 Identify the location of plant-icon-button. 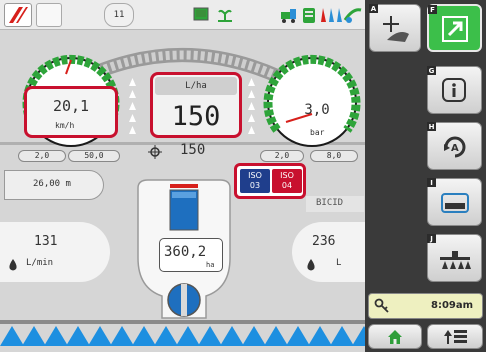
(225, 15).